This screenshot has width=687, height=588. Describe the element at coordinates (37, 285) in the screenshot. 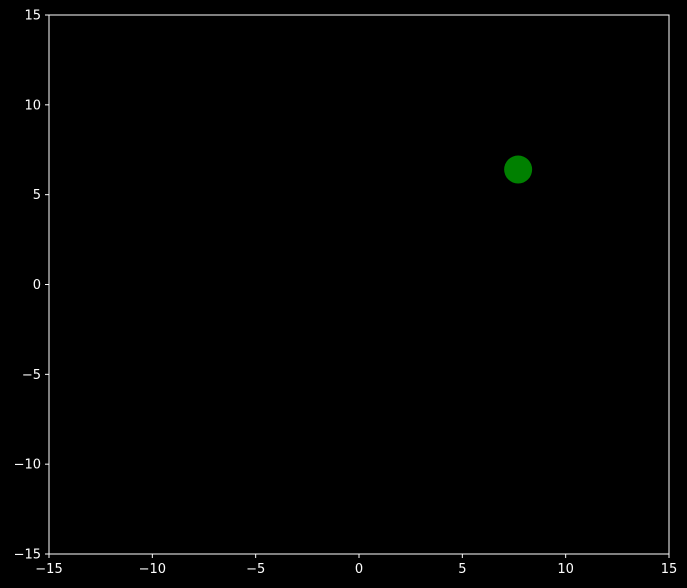

I see `y-tick-label: 0` at that location.